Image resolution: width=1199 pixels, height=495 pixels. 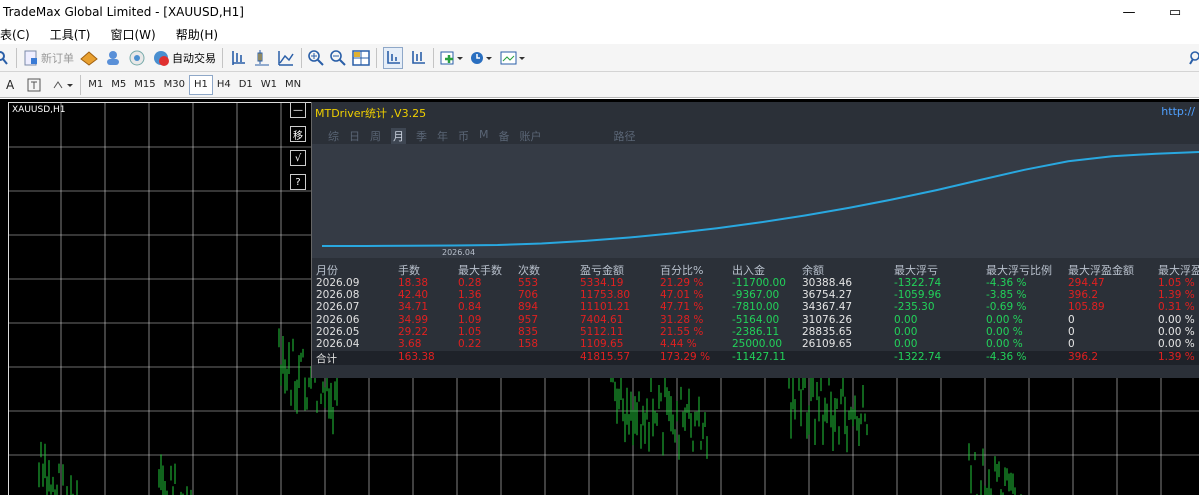 I want to click on templates-icon, so click(x=513, y=58).